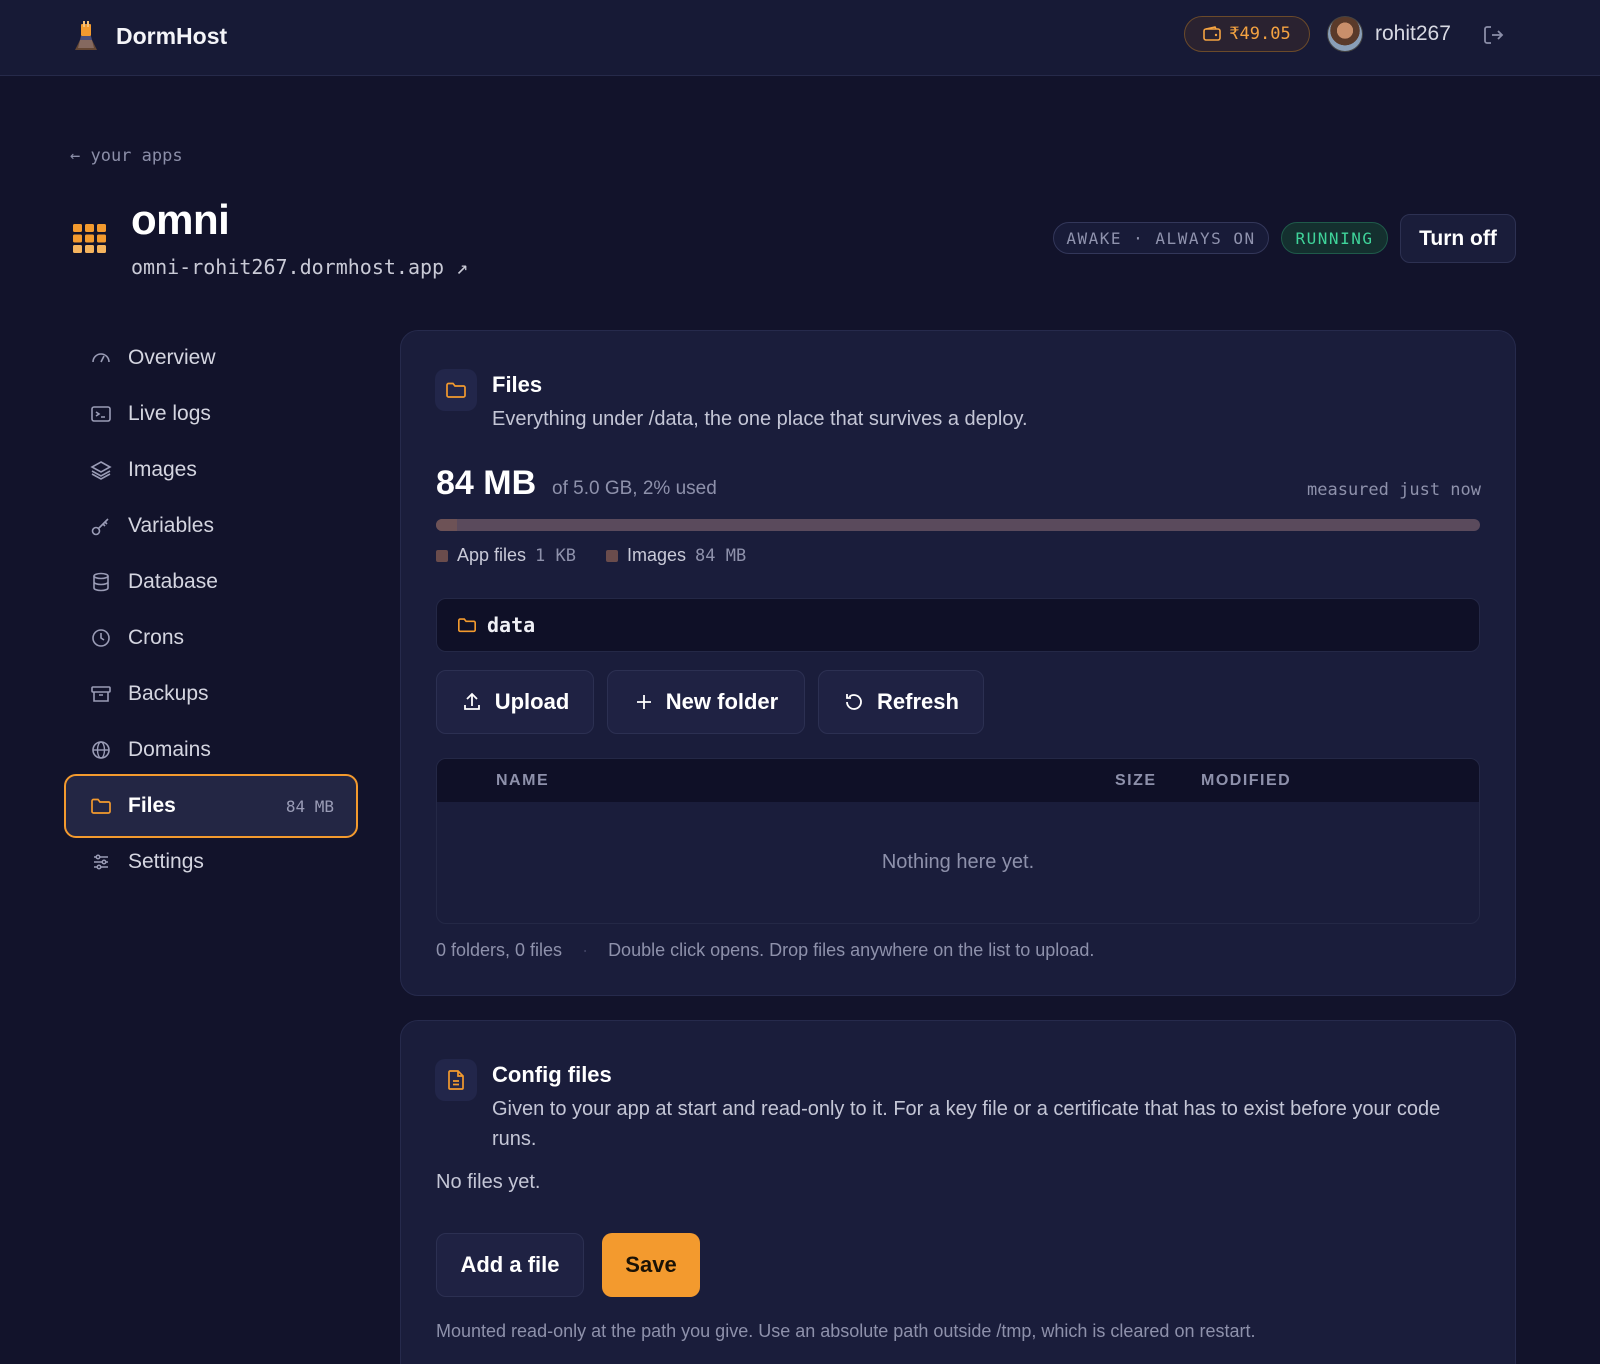 Image resolution: width=1600 pixels, height=1364 pixels. Describe the element at coordinates (1136, 781) in the screenshot. I see `column-header-size: SIZE` at that location.